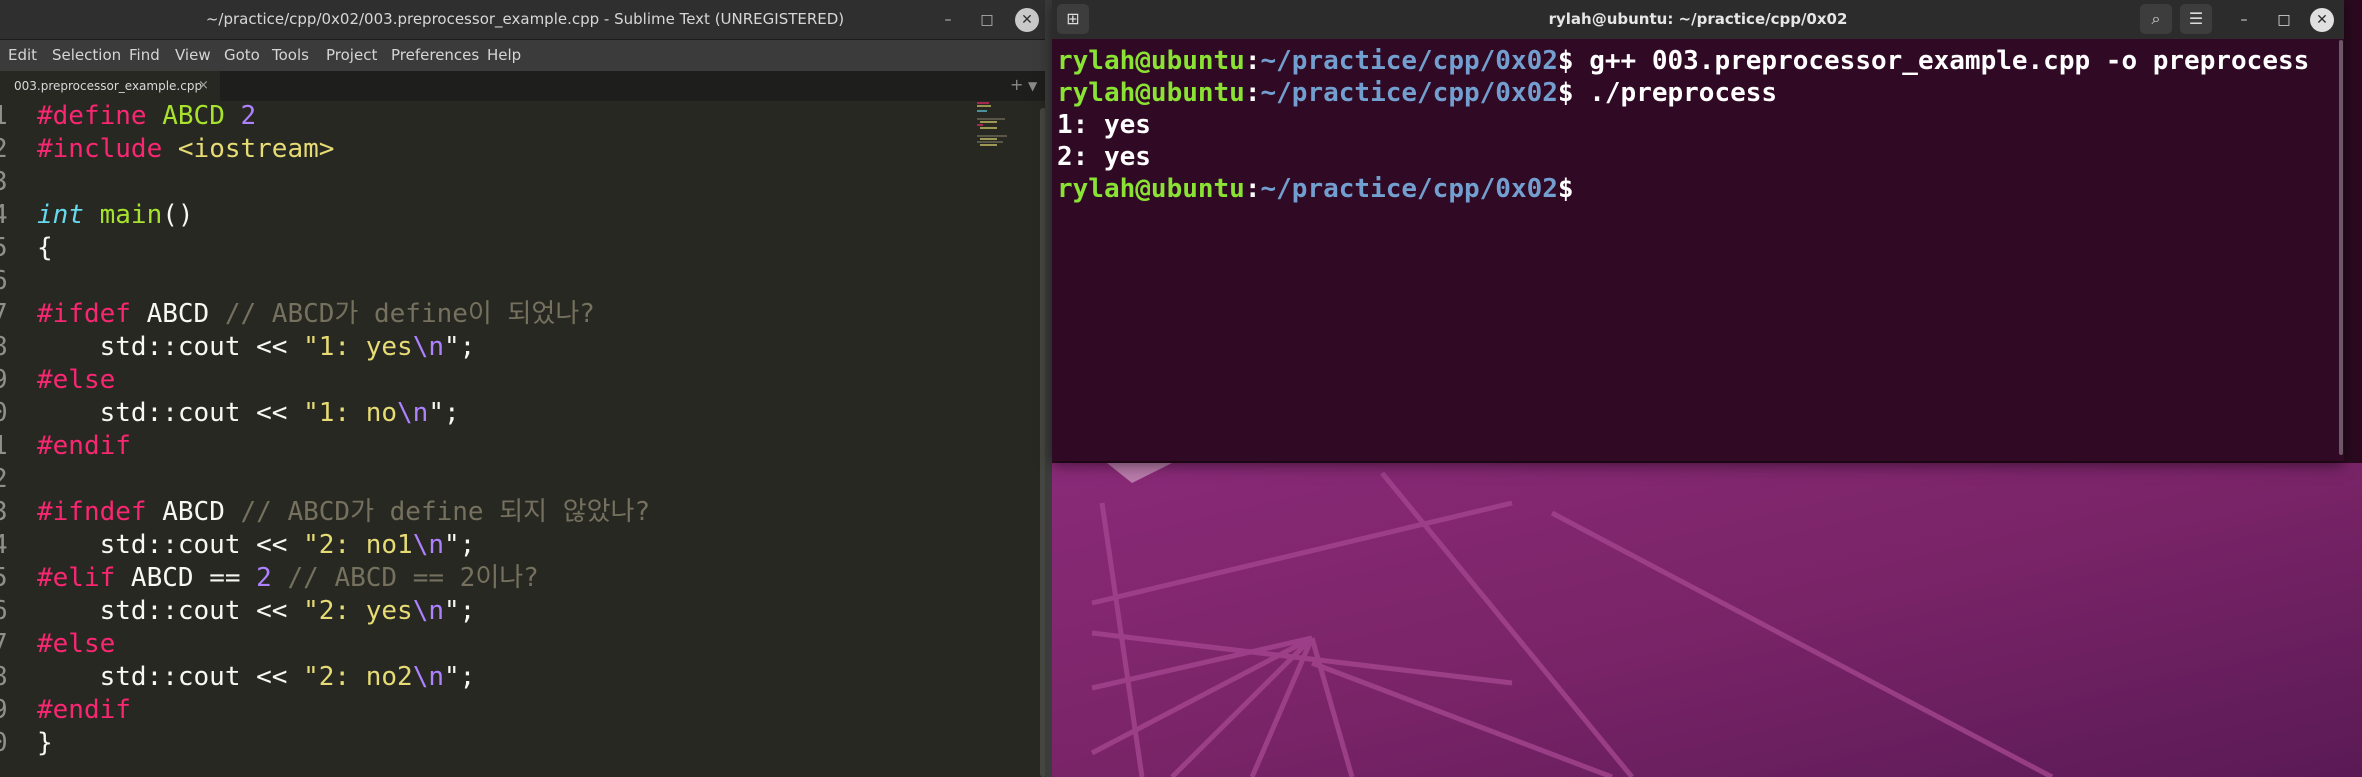 Image resolution: width=2362 pixels, height=777 pixels. Describe the element at coordinates (351, 55) in the screenshot. I see `menu-project: Project` at that location.